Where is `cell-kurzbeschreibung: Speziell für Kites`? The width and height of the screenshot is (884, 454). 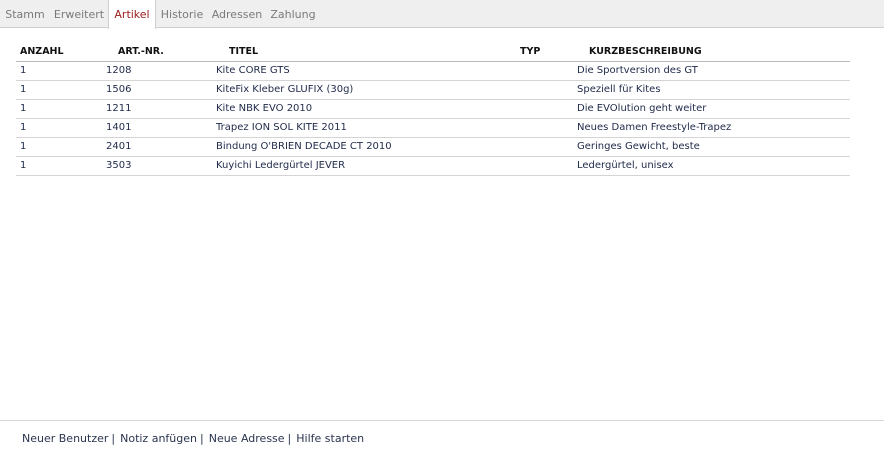 cell-kurzbeschreibung: Speziell für Kites is located at coordinates (619, 89).